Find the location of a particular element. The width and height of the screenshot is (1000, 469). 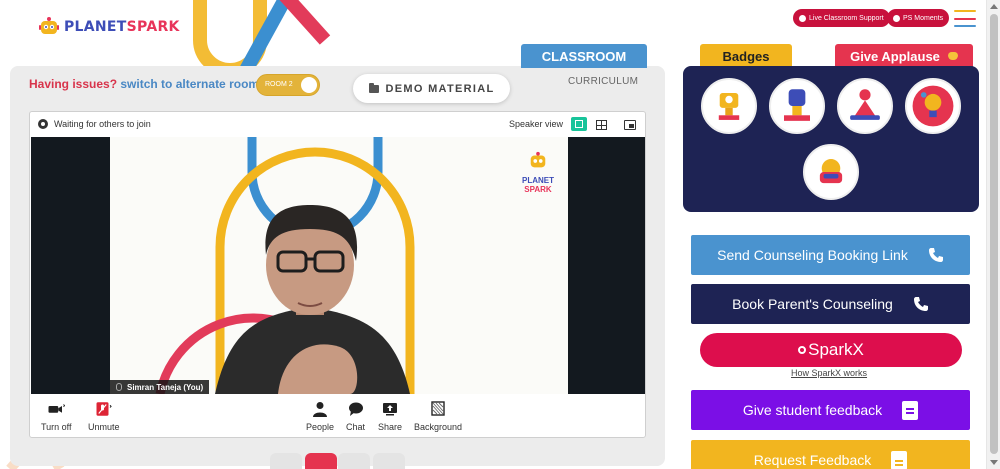

robot-logo-icon is located at coordinates (49, 25).